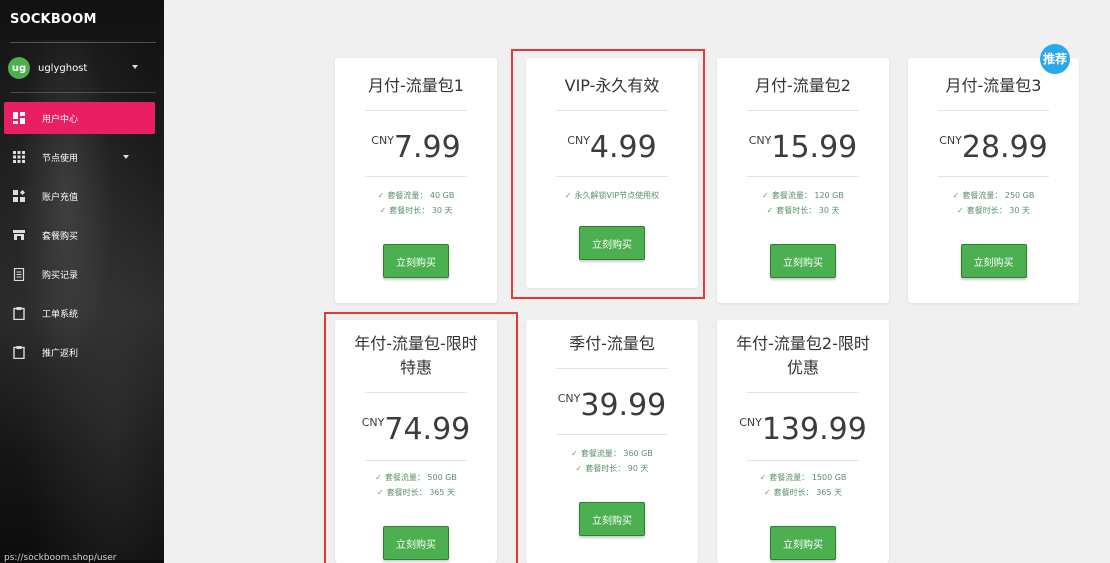  I want to click on plan-price: CNY28.99, so click(993, 147).